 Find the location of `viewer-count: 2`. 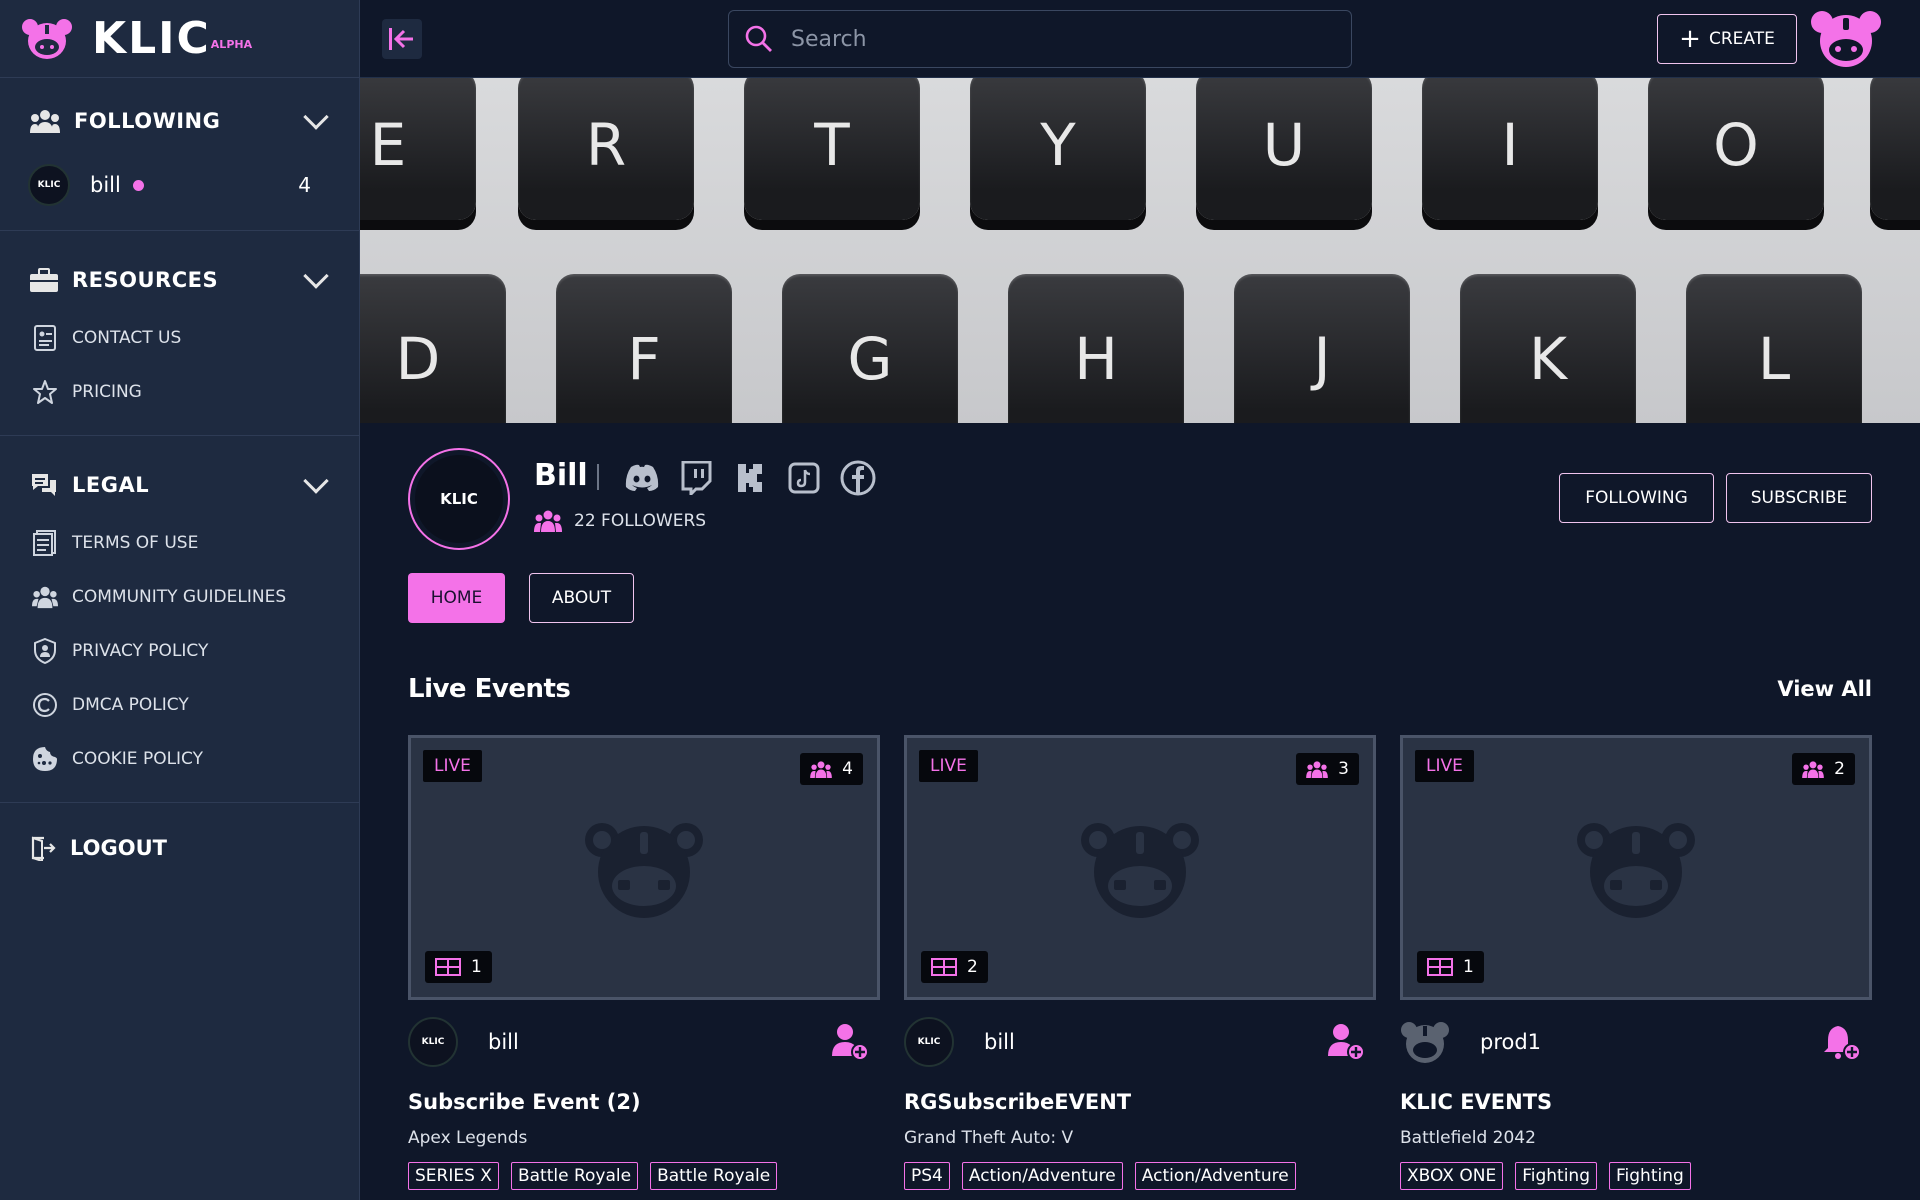

viewer-count: 2 is located at coordinates (1823, 769).